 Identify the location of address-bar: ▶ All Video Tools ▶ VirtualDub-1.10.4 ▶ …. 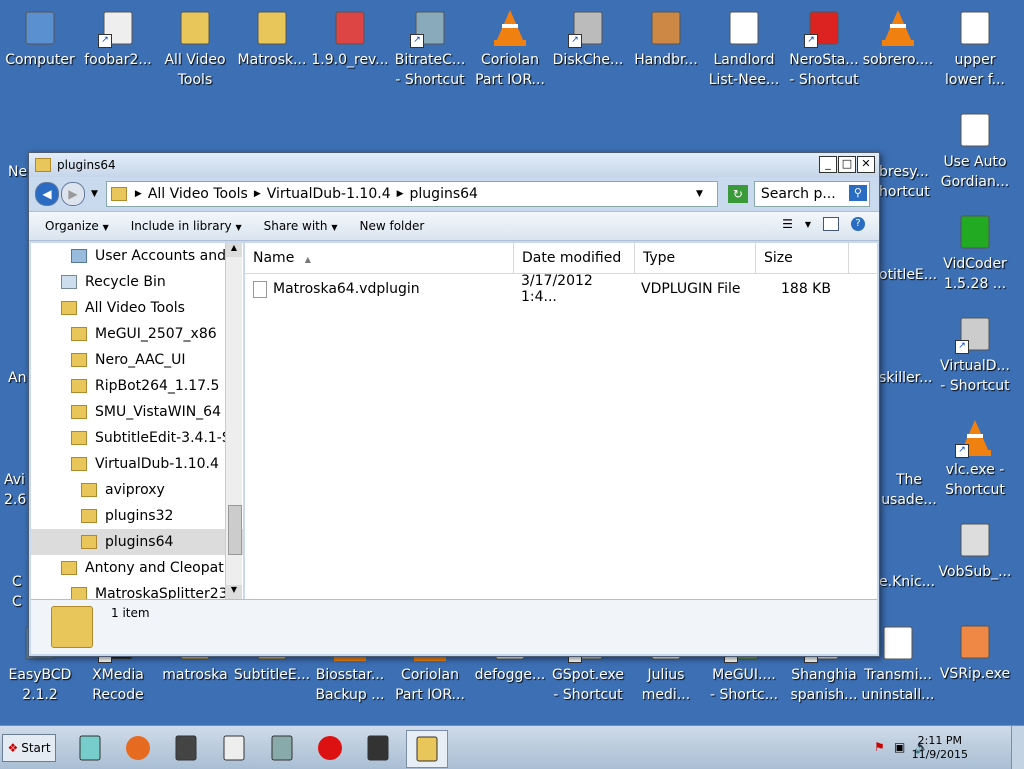
(411, 194).